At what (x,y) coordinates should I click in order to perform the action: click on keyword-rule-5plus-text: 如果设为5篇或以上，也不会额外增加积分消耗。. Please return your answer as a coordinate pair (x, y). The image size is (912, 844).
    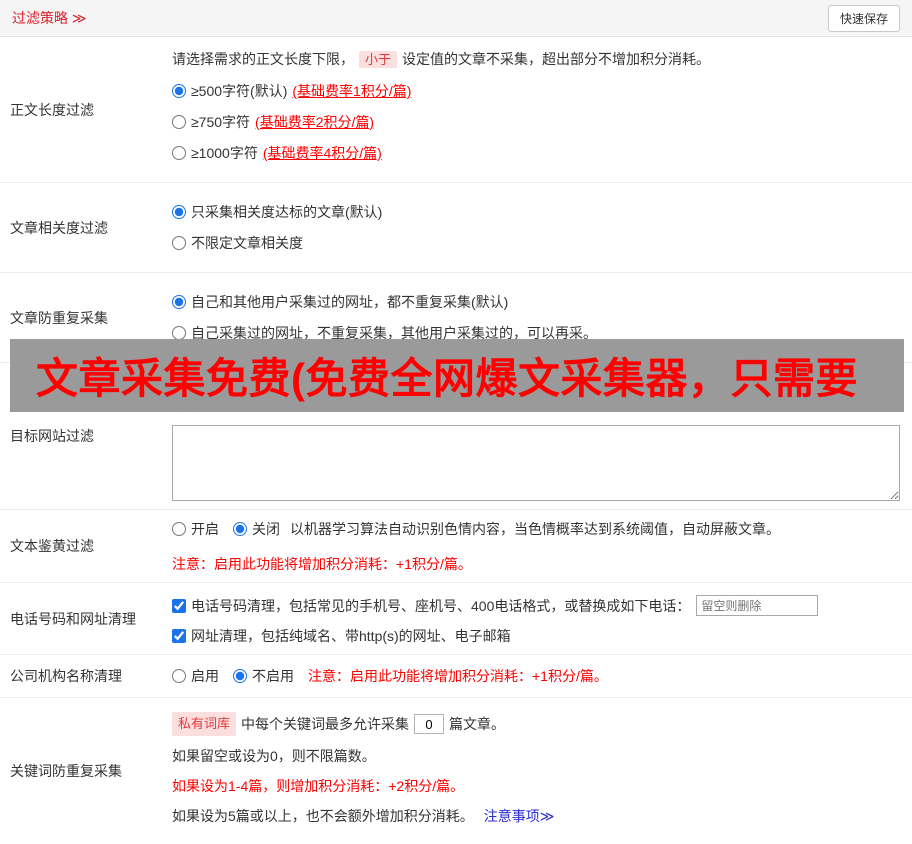
    Looking at the image, I should click on (323, 816).